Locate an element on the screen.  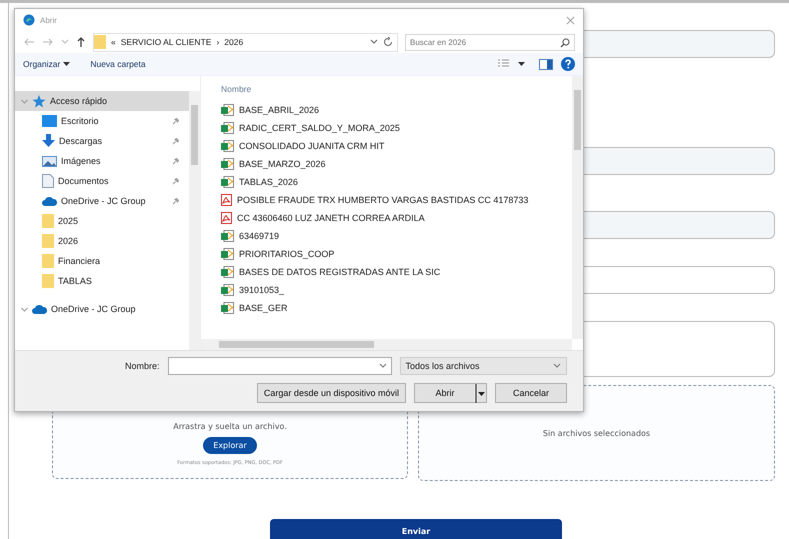
path-segment: SERVICIO AL CLIENTE is located at coordinates (166, 42).